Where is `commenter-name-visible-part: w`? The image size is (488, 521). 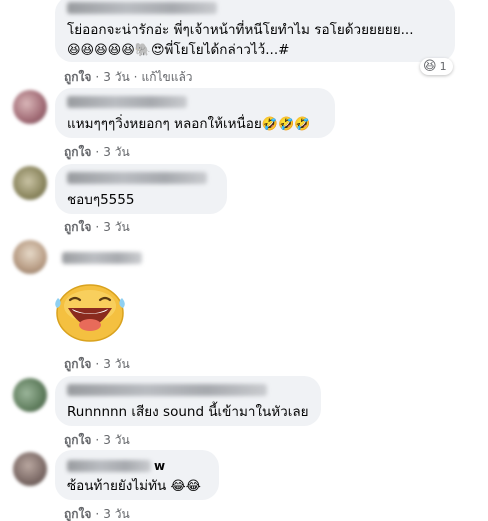 commenter-name-visible-part: w is located at coordinates (159, 466).